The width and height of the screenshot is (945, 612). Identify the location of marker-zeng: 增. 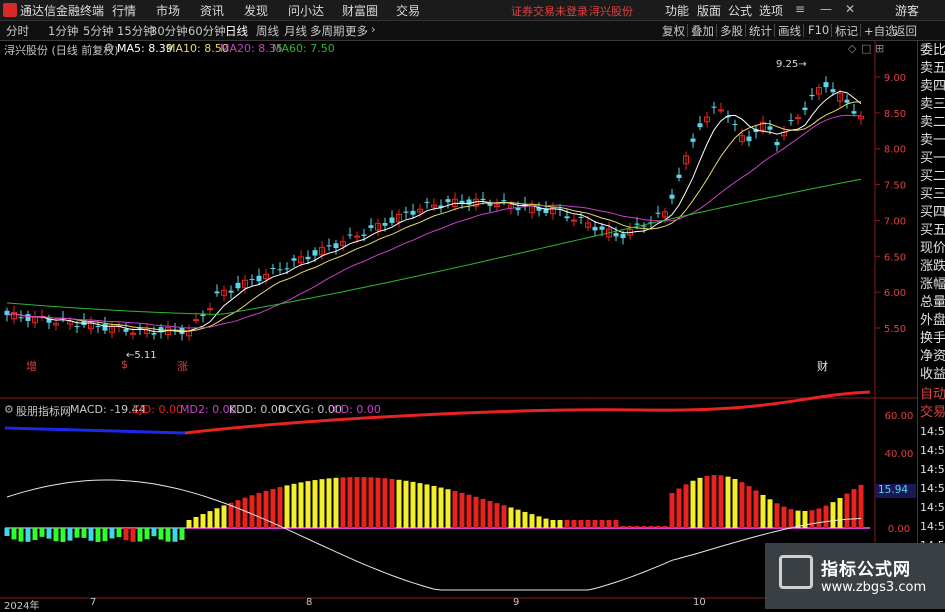
(31, 366).